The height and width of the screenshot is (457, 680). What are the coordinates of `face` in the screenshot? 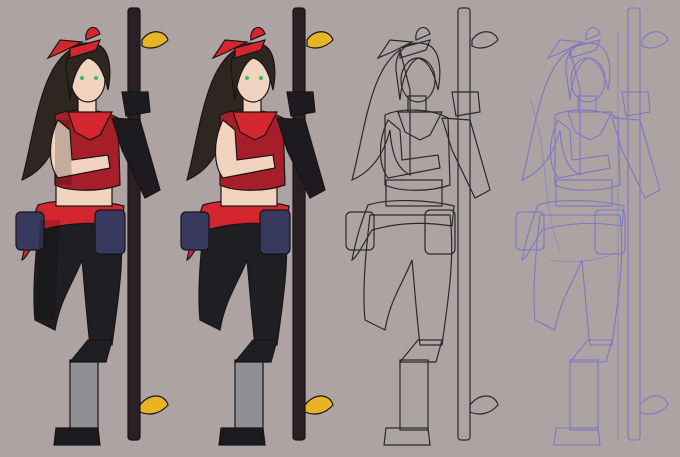 It's located at (588, 80).